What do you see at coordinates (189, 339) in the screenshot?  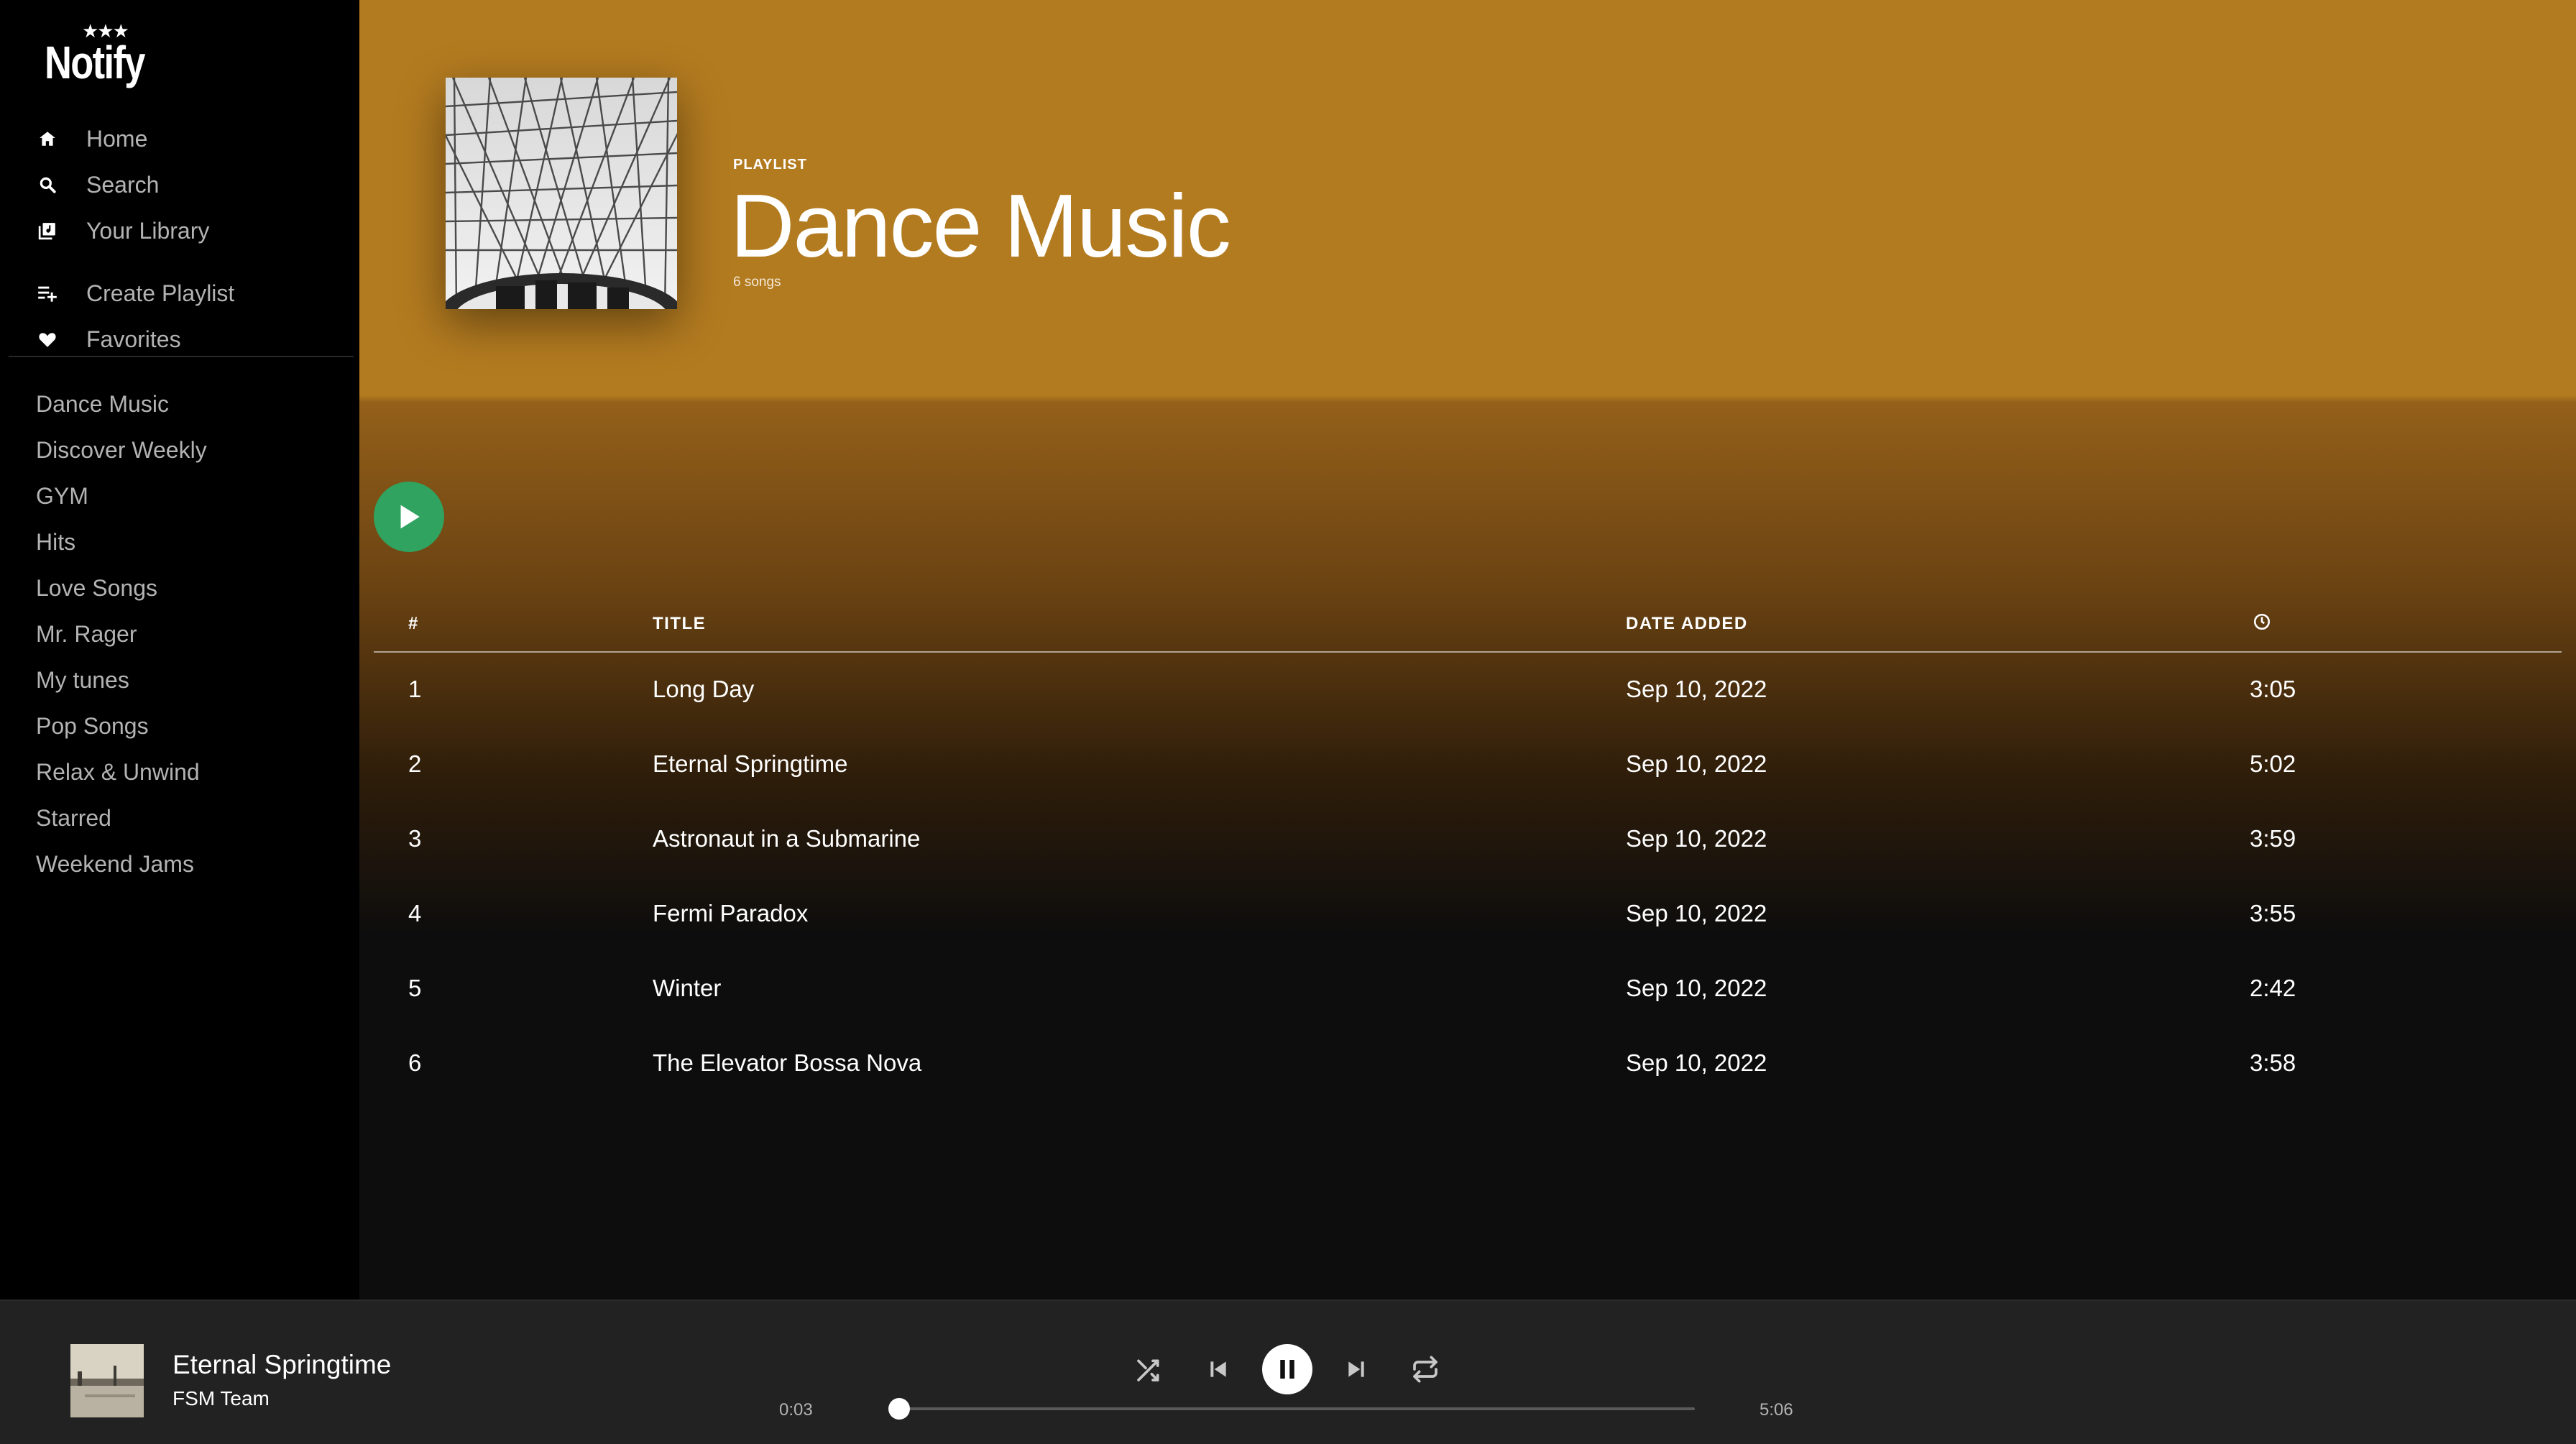 I see `nav-favorites: Favorites` at bounding box center [189, 339].